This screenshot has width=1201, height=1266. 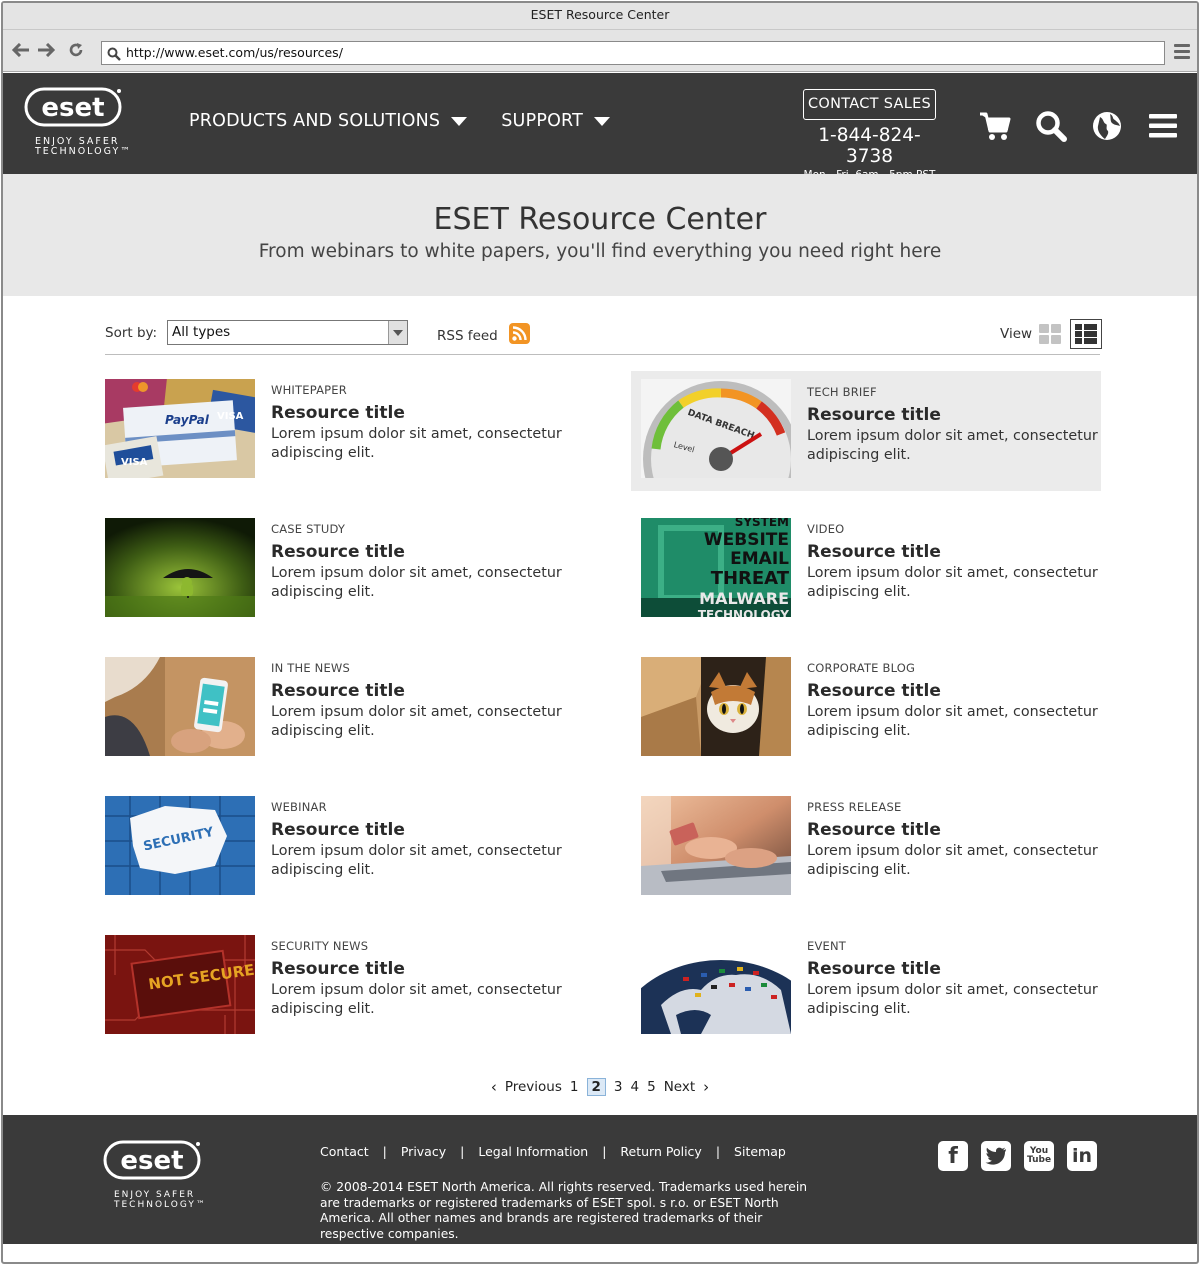 I want to click on back-icon, so click(x=21, y=50).